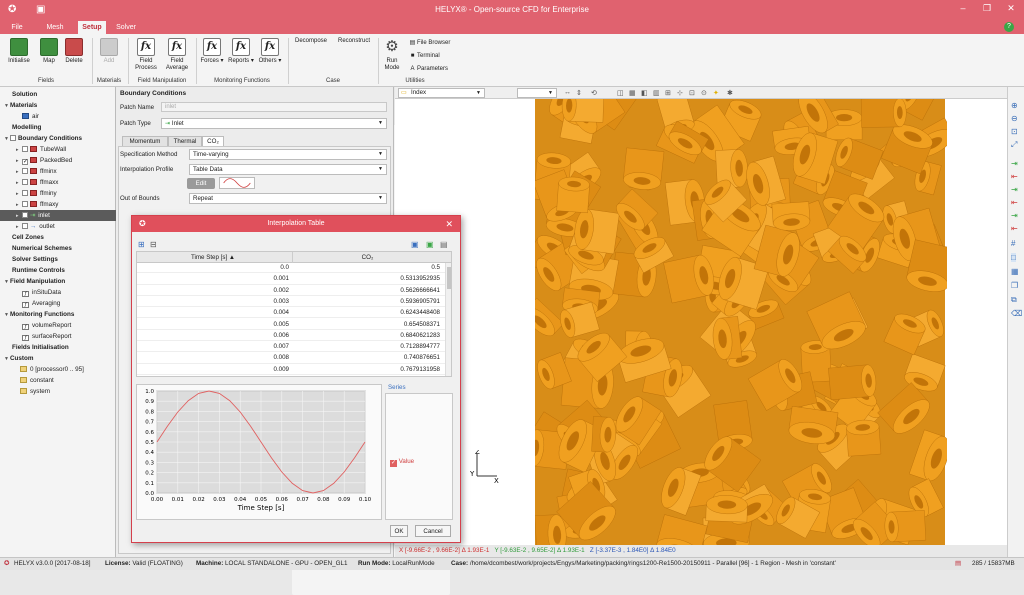 This screenshot has width=1024, height=595. What do you see at coordinates (429, 43) in the screenshot?
I see `file-browser-button: ▤ File Browser` at bounding box center [429, 43].